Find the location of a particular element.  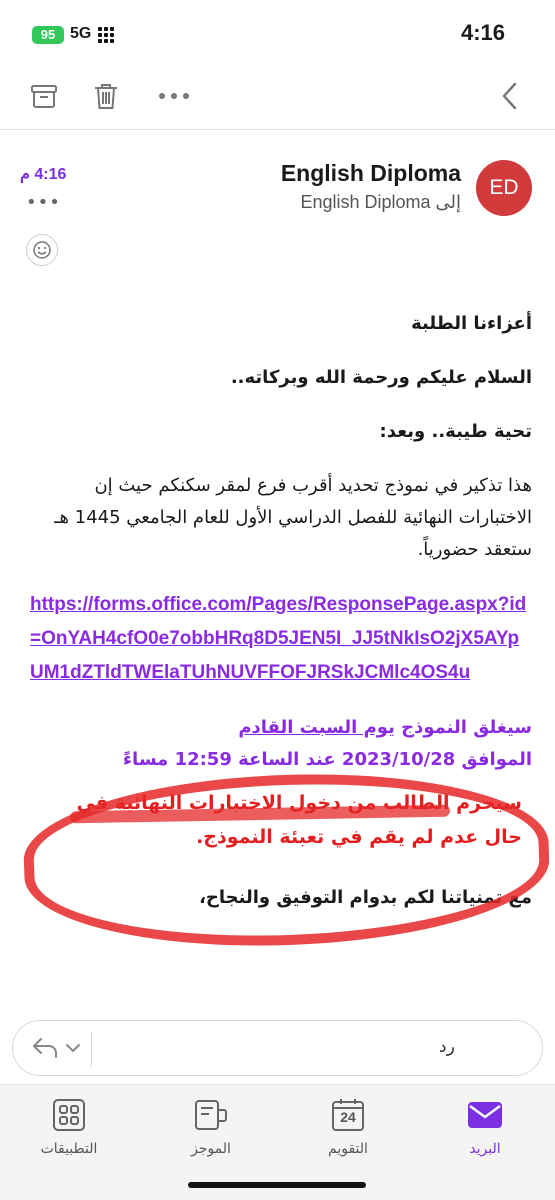

trash-icon is located at coordinates (106, 96).